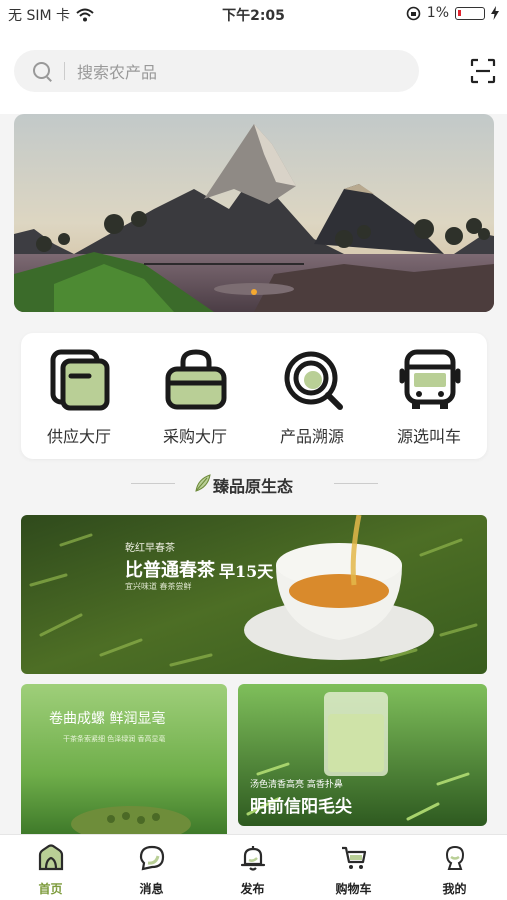 Image resolution: width=507 pixels, height=900 pixels. I want to click on entry-label: 采购大厅, so click(194, 436).